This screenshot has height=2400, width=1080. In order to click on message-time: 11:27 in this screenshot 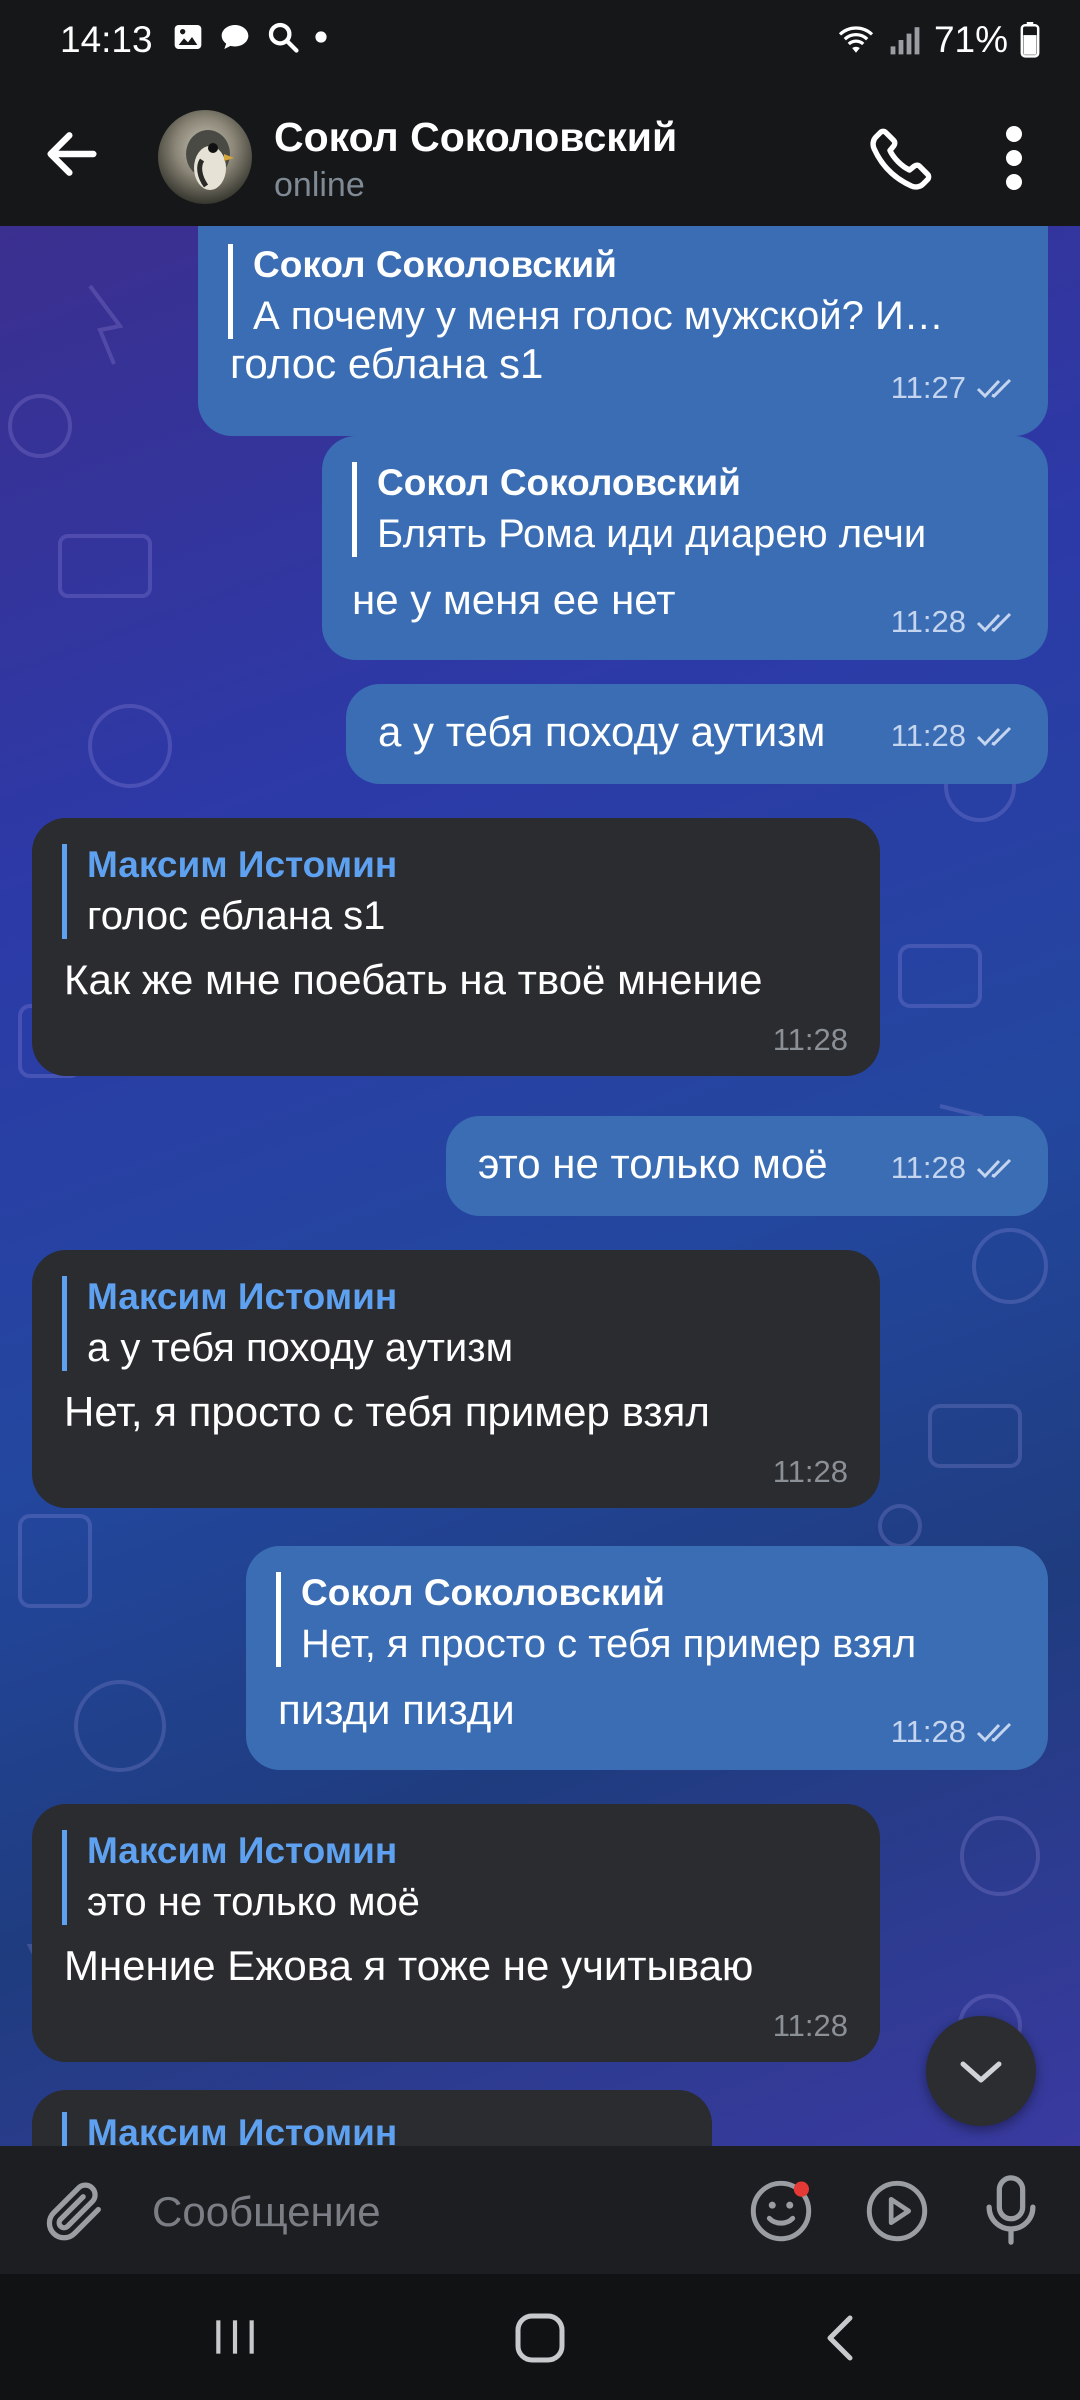, I will do `click(928, 387)`.